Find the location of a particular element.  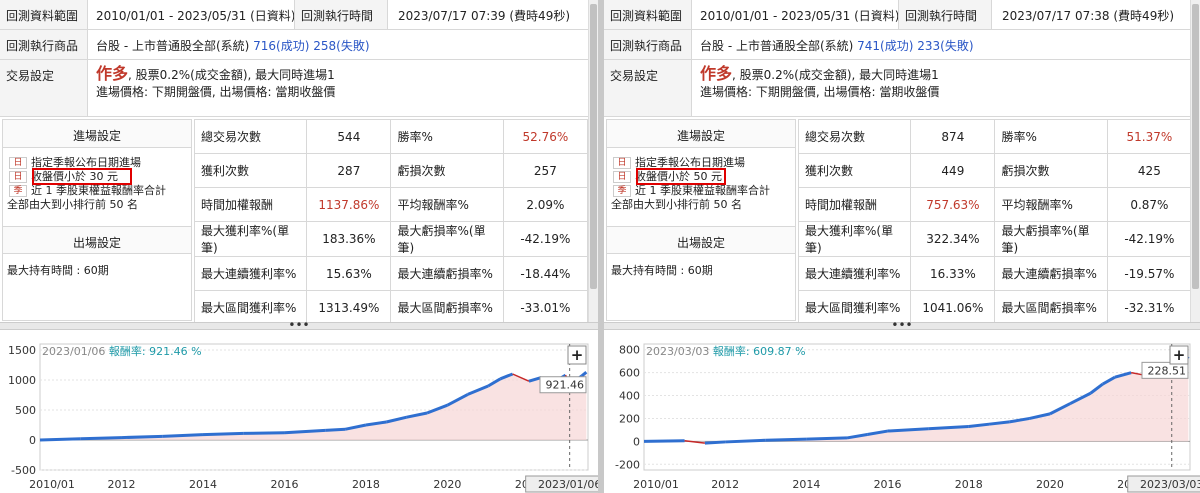

stats-row: 總交易次數 544 勝率% 52.76% is located at coordinates (391, 136).